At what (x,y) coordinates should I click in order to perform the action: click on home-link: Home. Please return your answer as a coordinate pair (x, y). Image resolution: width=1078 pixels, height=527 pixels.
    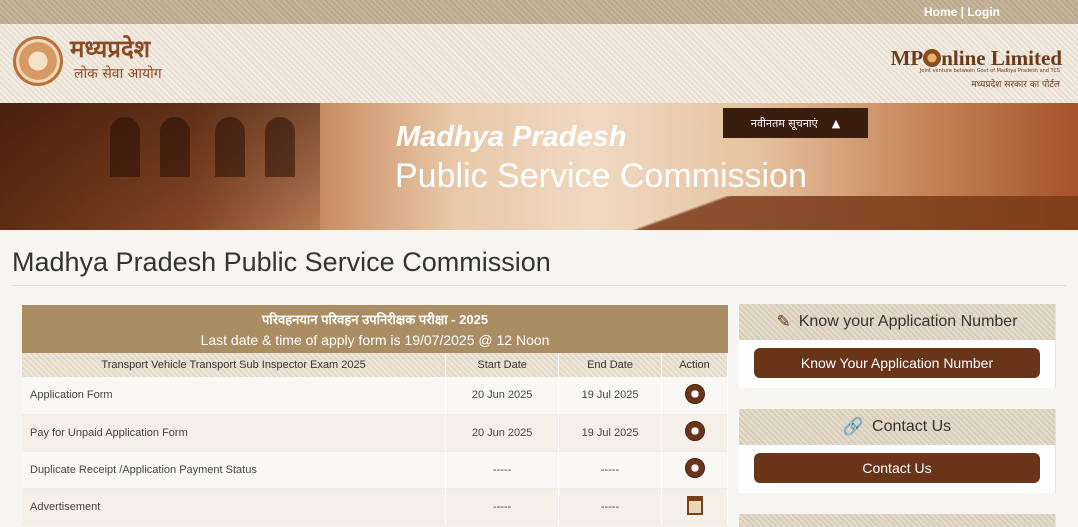
    Looking at the image, I should click on (940, 12).